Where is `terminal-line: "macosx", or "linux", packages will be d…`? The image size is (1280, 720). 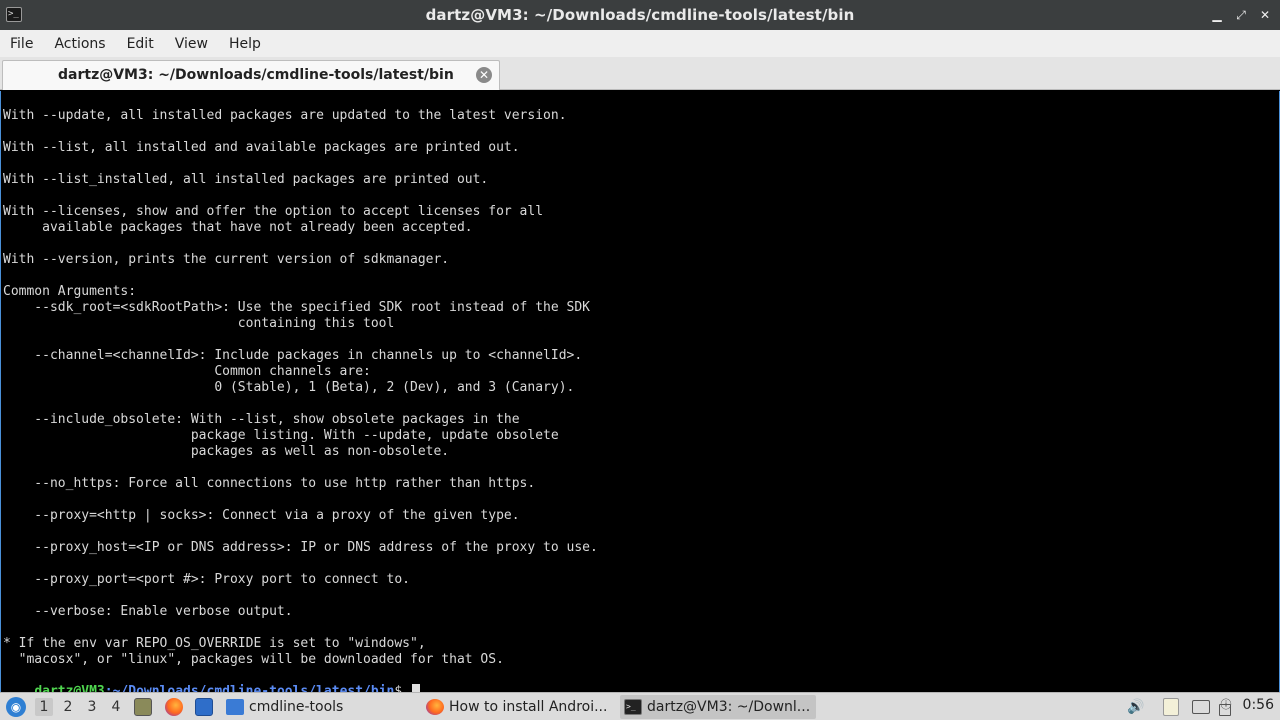
terminal-line: "macosx", or "linux", packages will be d… is located at coordinates (253, 659).